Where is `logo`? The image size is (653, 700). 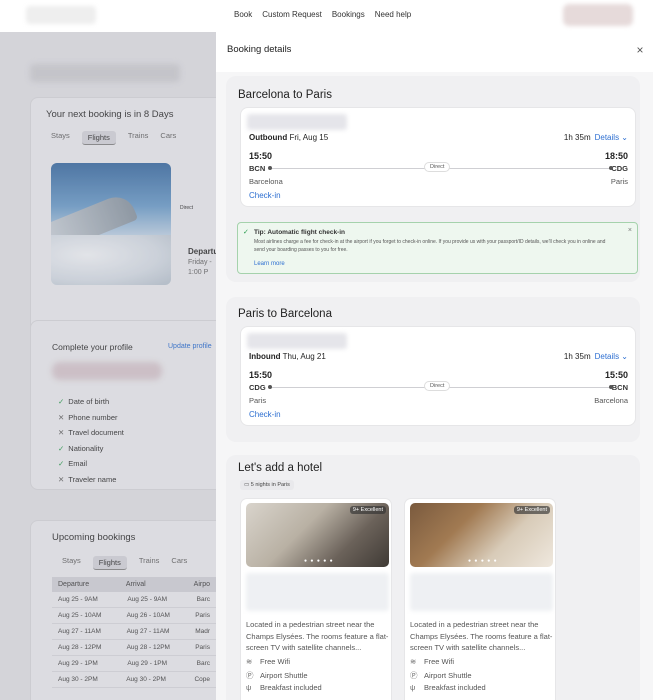
logo is located at coordinates (61, 15).